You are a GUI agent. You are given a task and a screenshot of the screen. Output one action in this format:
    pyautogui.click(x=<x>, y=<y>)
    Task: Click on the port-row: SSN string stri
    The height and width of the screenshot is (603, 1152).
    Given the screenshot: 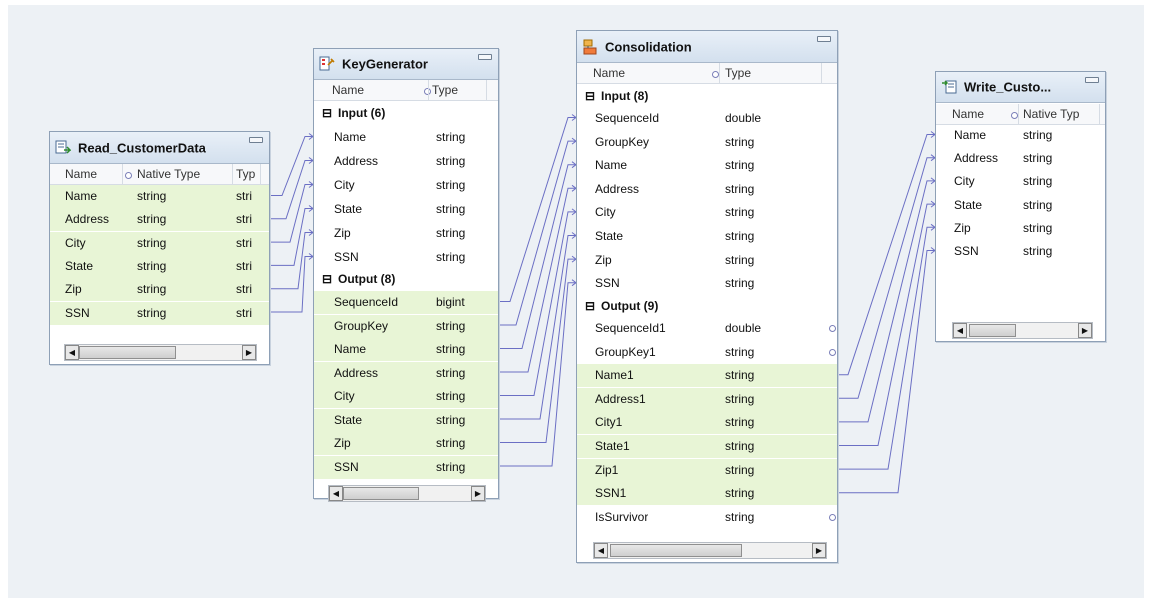 What is the action you would take?
    pyautogui.click(x=159, y=313)
    